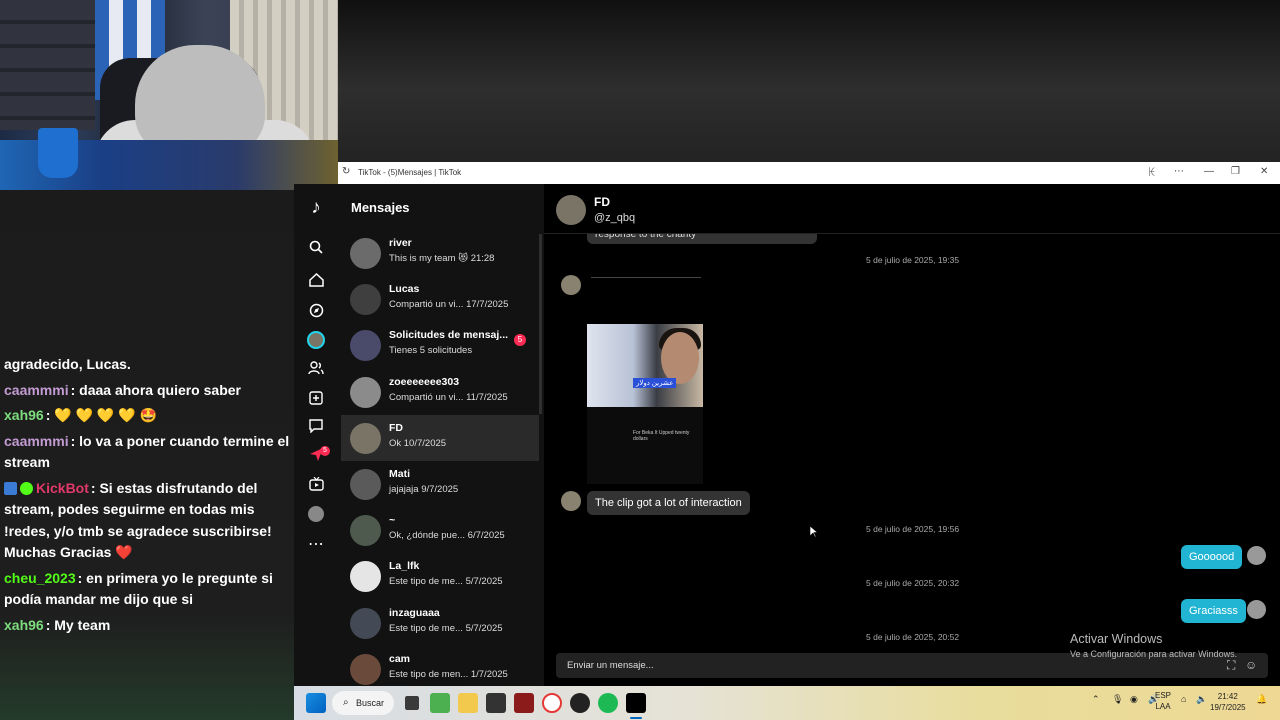 This screenshot has width=1280, height=720. I want to click on image-icon: ⛶, so click(1231, 665).